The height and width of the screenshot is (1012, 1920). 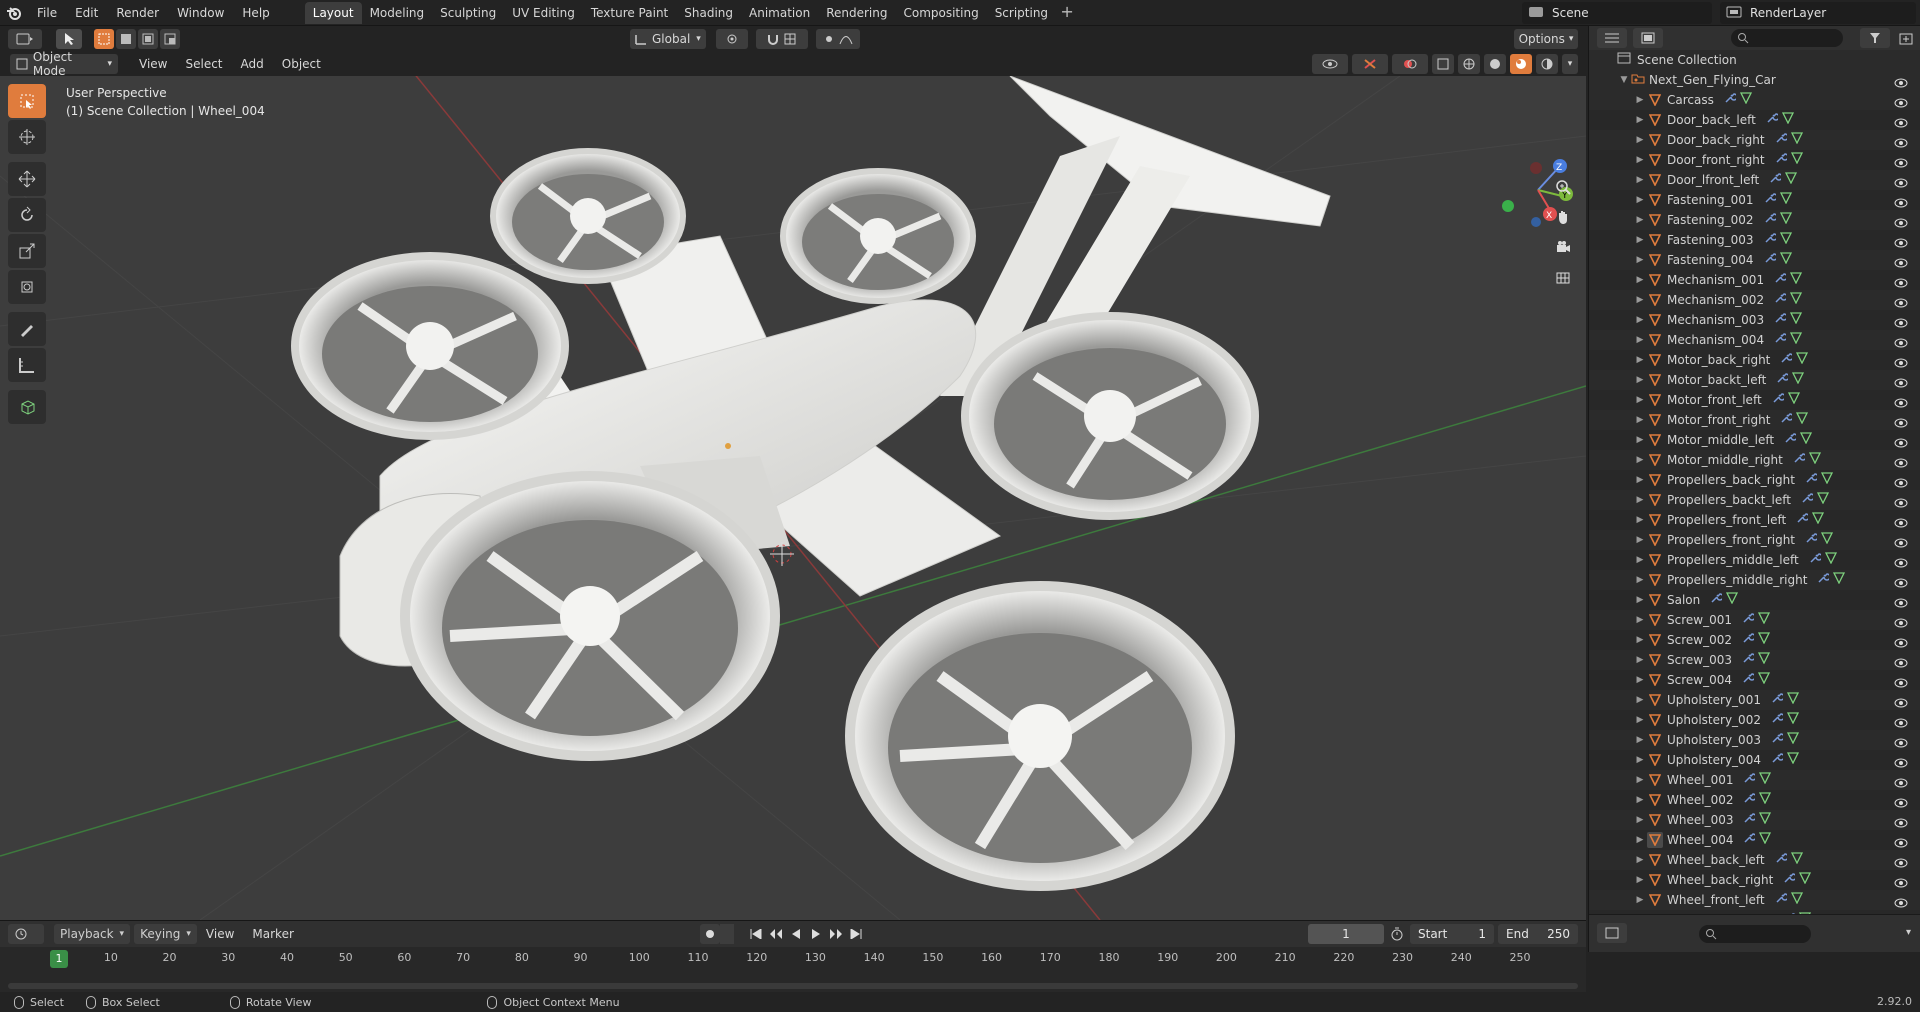 What do you see at coordinates (1617, 13) in the screenshot?
I see `scene-selector: Scene` at bounding box center [1617, 13].